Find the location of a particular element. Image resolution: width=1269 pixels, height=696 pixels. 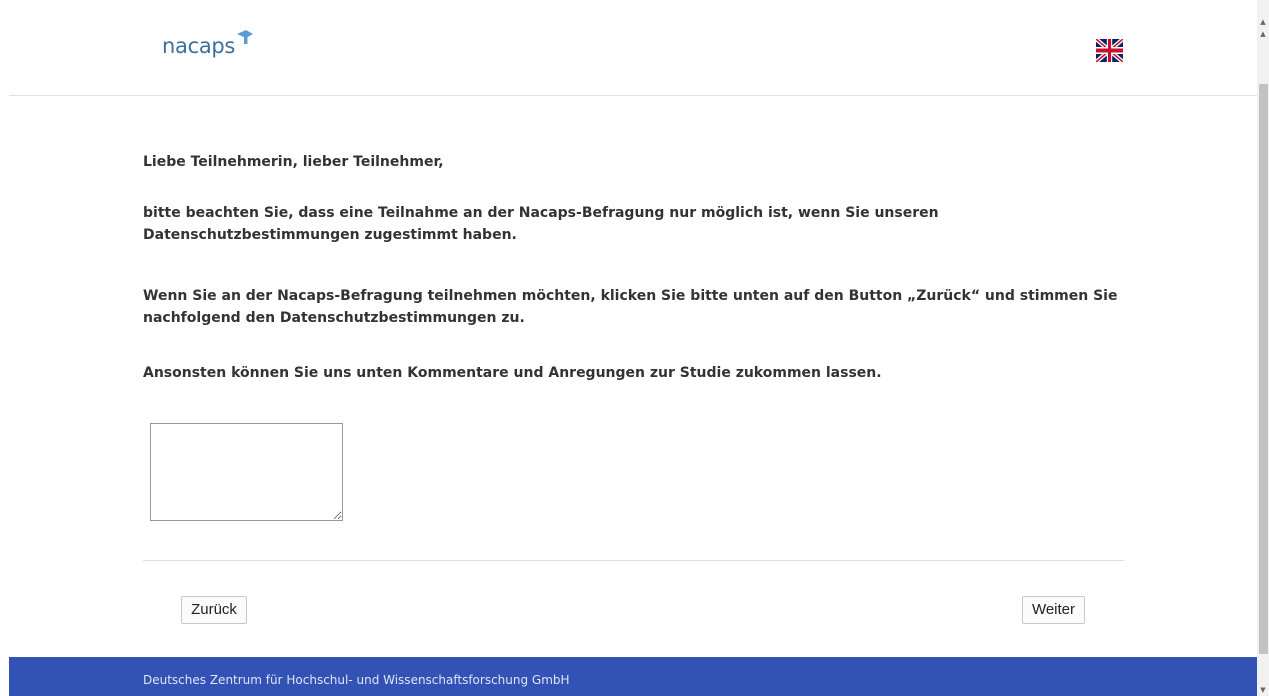

nacaps-logo: nacaps is located at coordinates (208, 45).